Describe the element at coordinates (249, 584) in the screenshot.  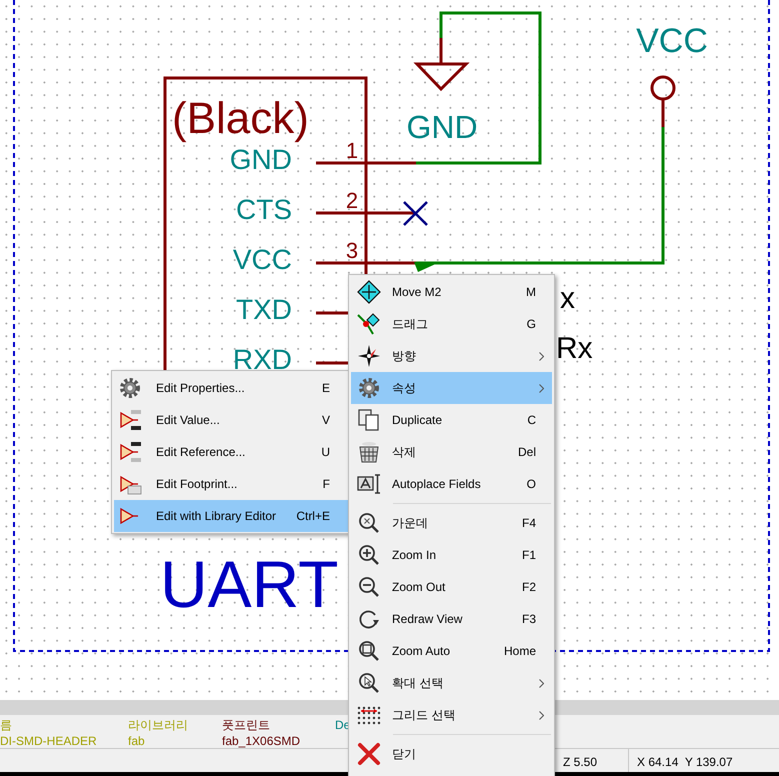
I see `sheet-text: UART` at that location.